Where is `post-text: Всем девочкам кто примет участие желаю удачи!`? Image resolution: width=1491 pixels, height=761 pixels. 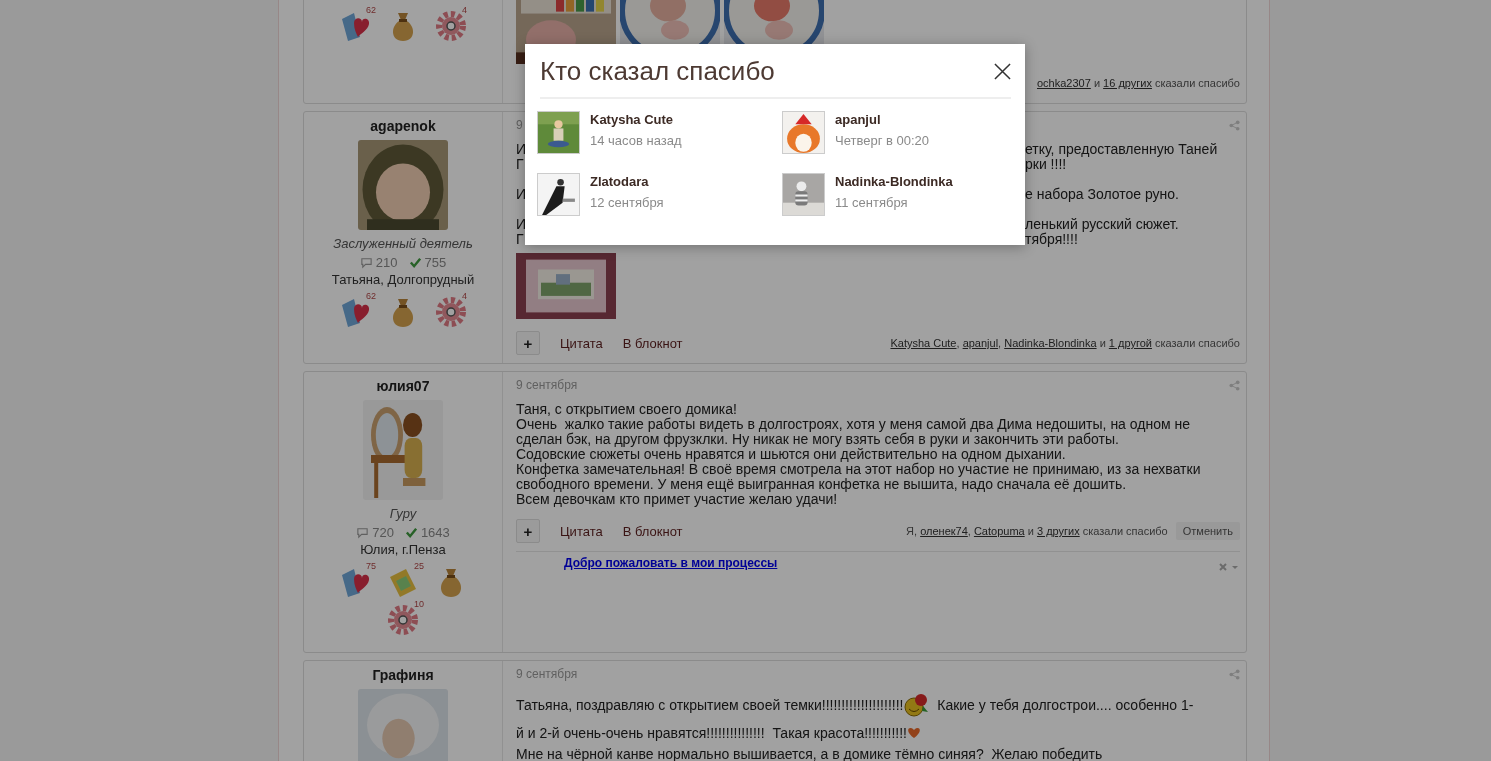
post-text: Всем девочкам кто примет участие желаю удачи! is located at coordinates (677, 499).